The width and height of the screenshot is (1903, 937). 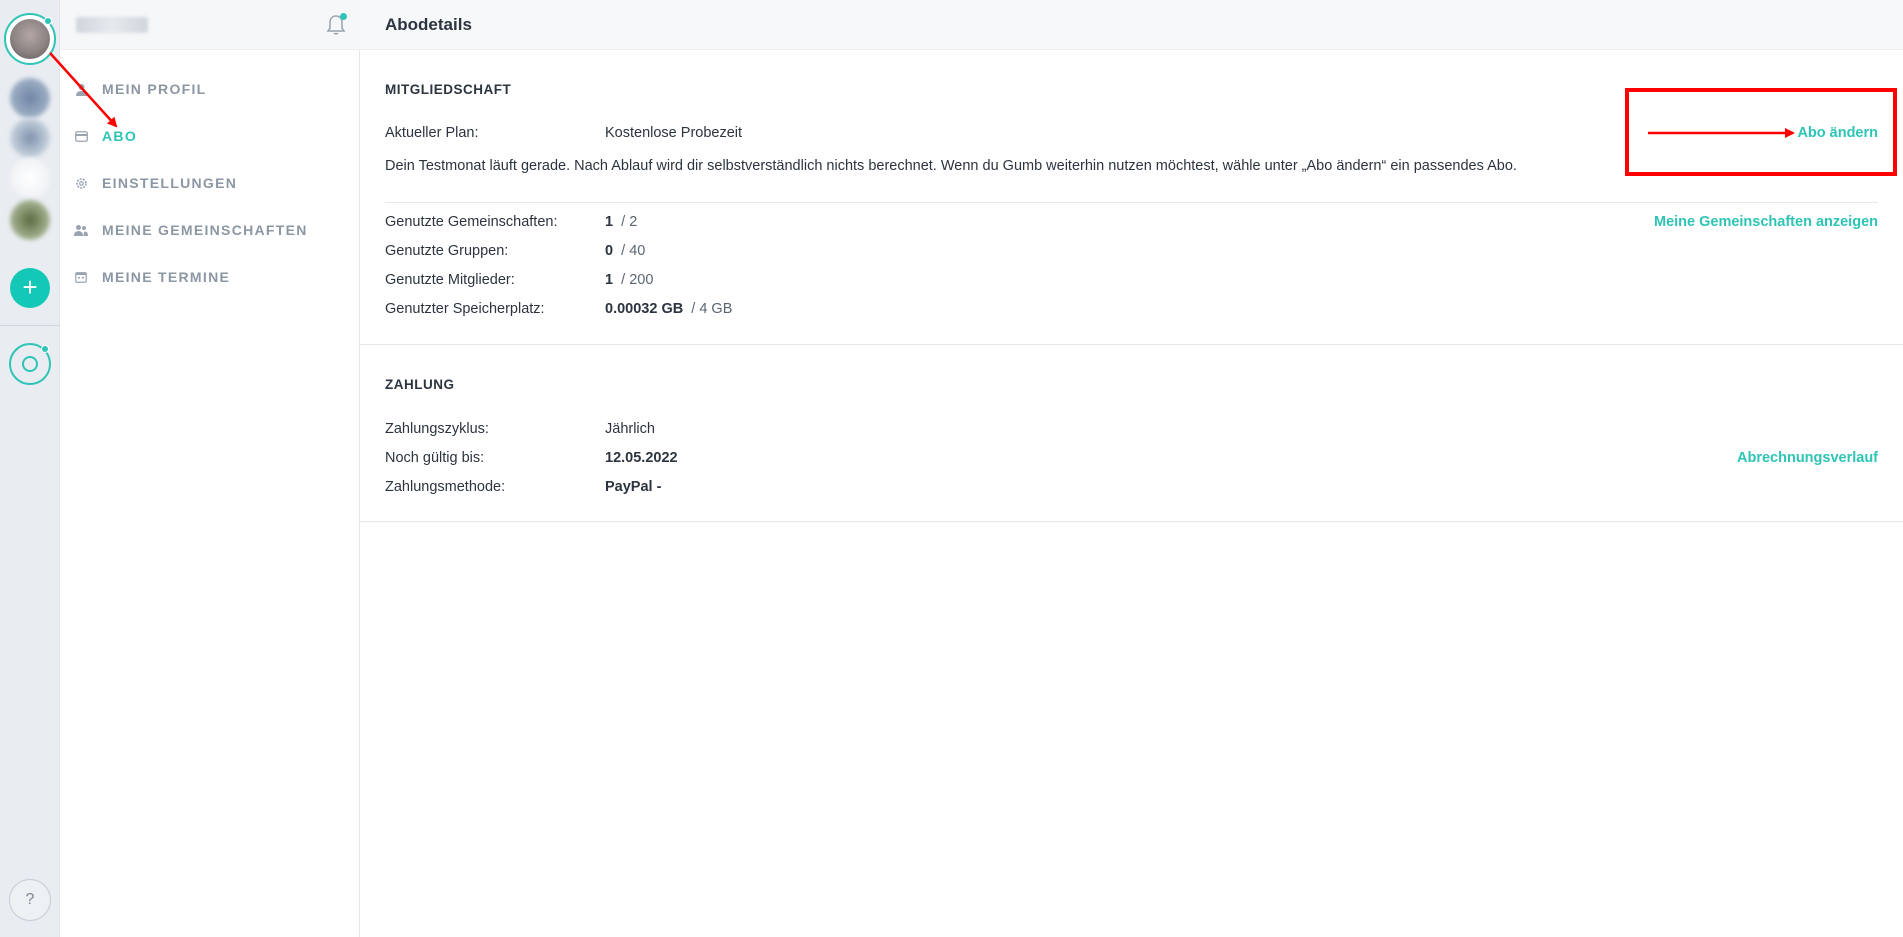 I want to click on usage-value: 1 / 200, so click(x=629, y=280).